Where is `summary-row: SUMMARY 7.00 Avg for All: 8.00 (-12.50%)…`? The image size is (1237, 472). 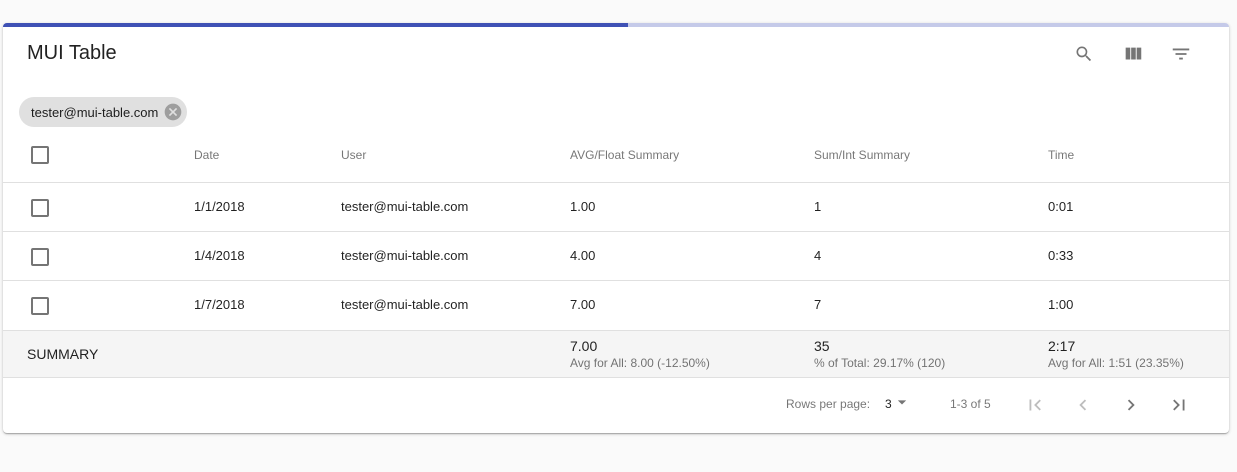
summary-row: SUMMARY 7.00 Avg for All: 8.00 (-12.50%)… is located at coordinates (616, 354).